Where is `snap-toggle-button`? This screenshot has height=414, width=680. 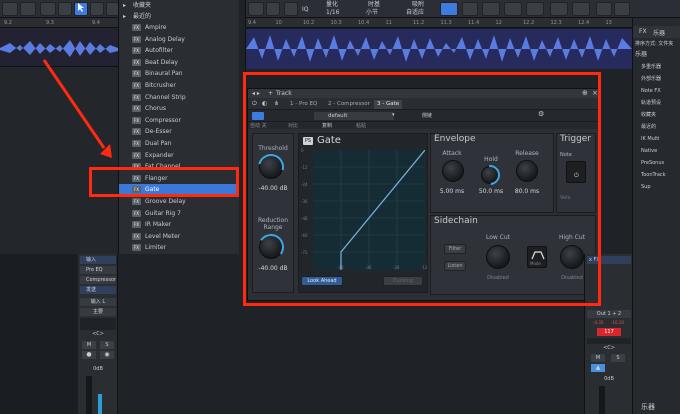 snap-toggle-button is located at coordinates (449, 9).